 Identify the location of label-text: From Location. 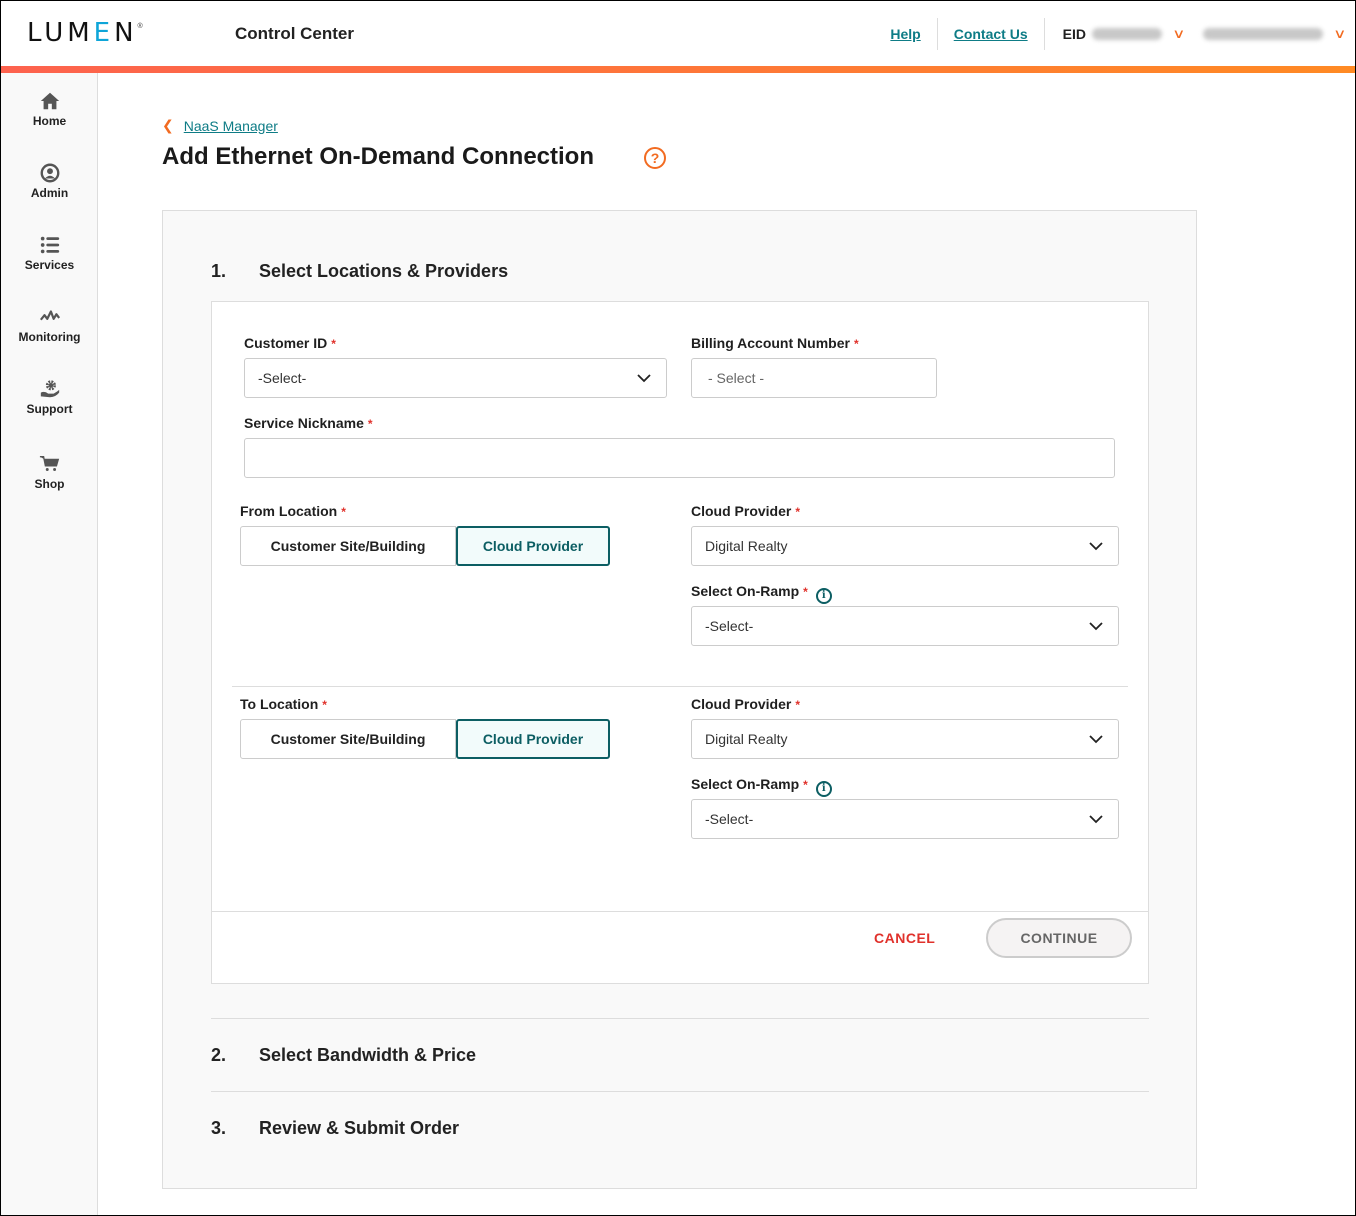
(289, 511).